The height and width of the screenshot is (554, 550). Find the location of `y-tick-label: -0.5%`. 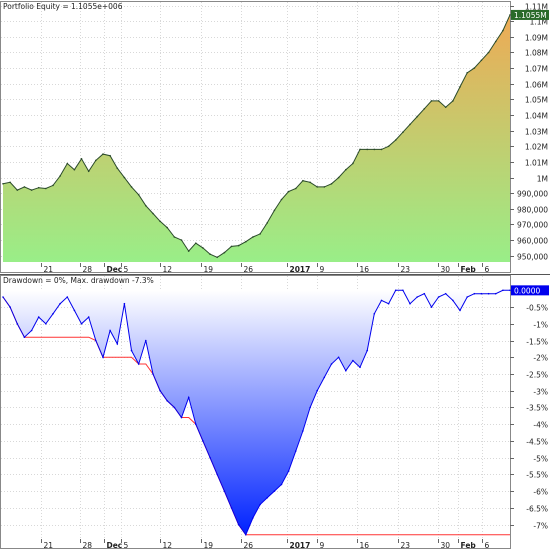

y-tick-label: -0.5% is located at coordinates (537, 308).